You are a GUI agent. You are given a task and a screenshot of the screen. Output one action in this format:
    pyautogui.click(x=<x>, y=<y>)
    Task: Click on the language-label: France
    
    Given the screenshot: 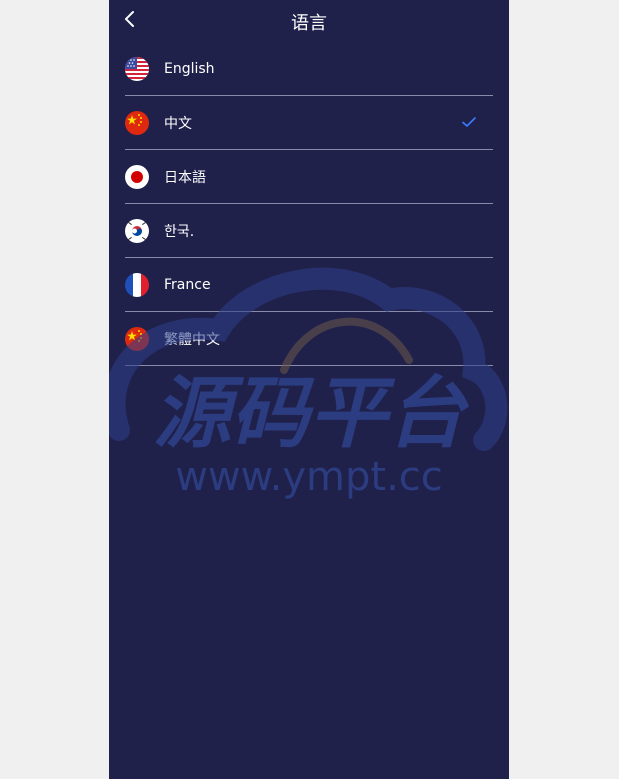 What is the action you would take?
    pyautogui.click(x=187, y=284)
    